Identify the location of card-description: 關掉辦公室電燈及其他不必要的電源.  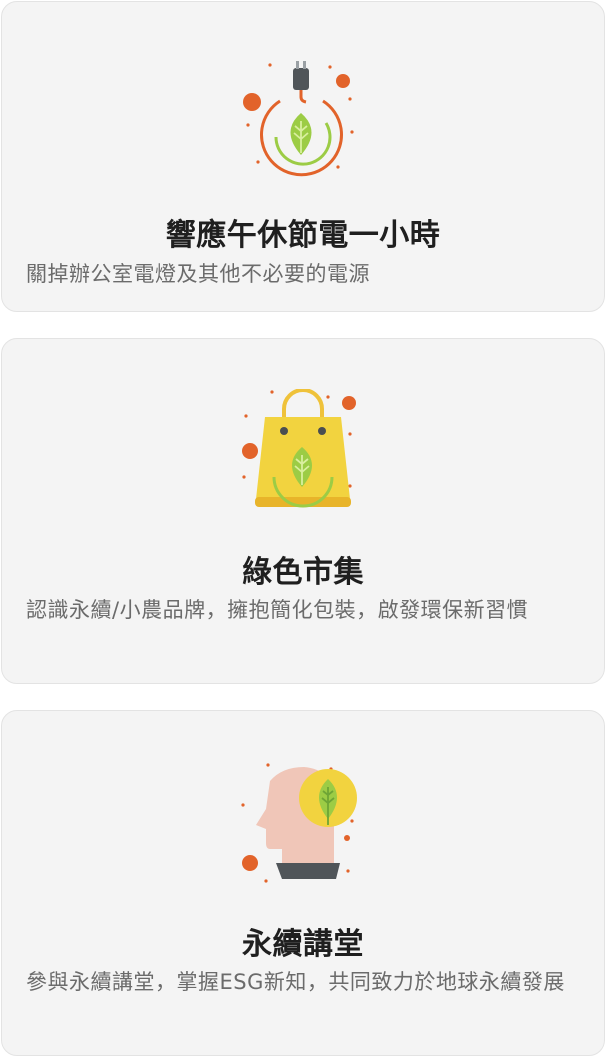
(198, 274).